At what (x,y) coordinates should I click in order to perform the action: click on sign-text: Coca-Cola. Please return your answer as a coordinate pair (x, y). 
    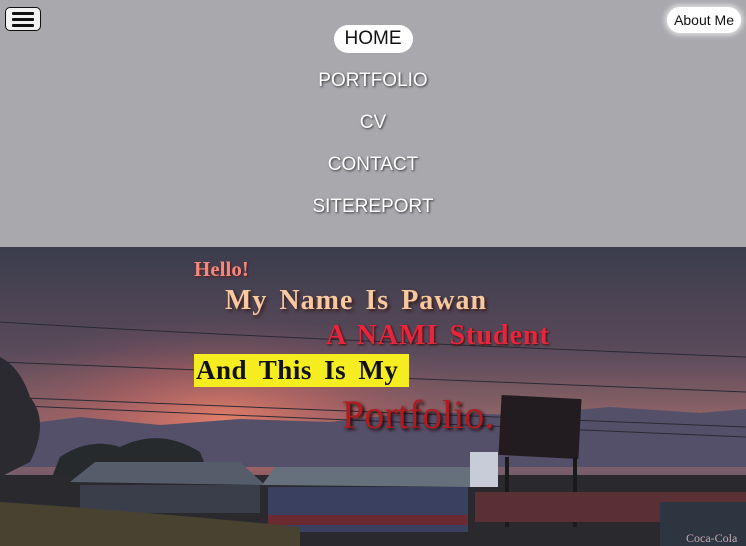
    Looking at the image, I should click on (712, 538).